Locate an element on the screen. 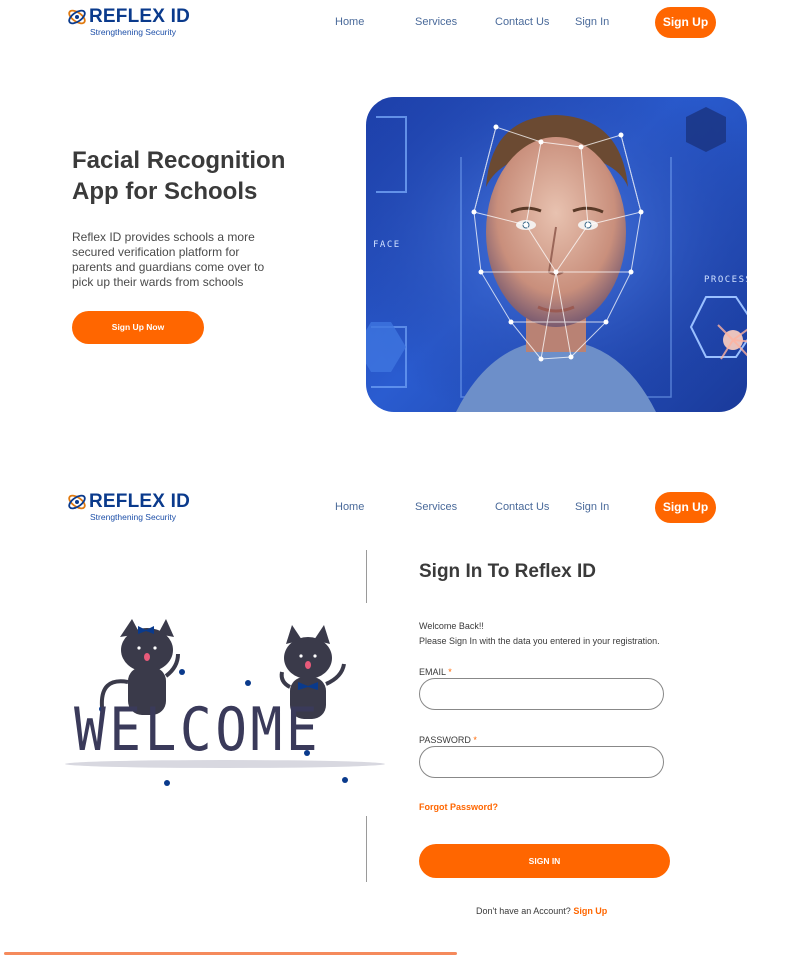 This screenshot has width=794, height=958. welcome-illustration: WELCOME is located at coordinates (225, 704).